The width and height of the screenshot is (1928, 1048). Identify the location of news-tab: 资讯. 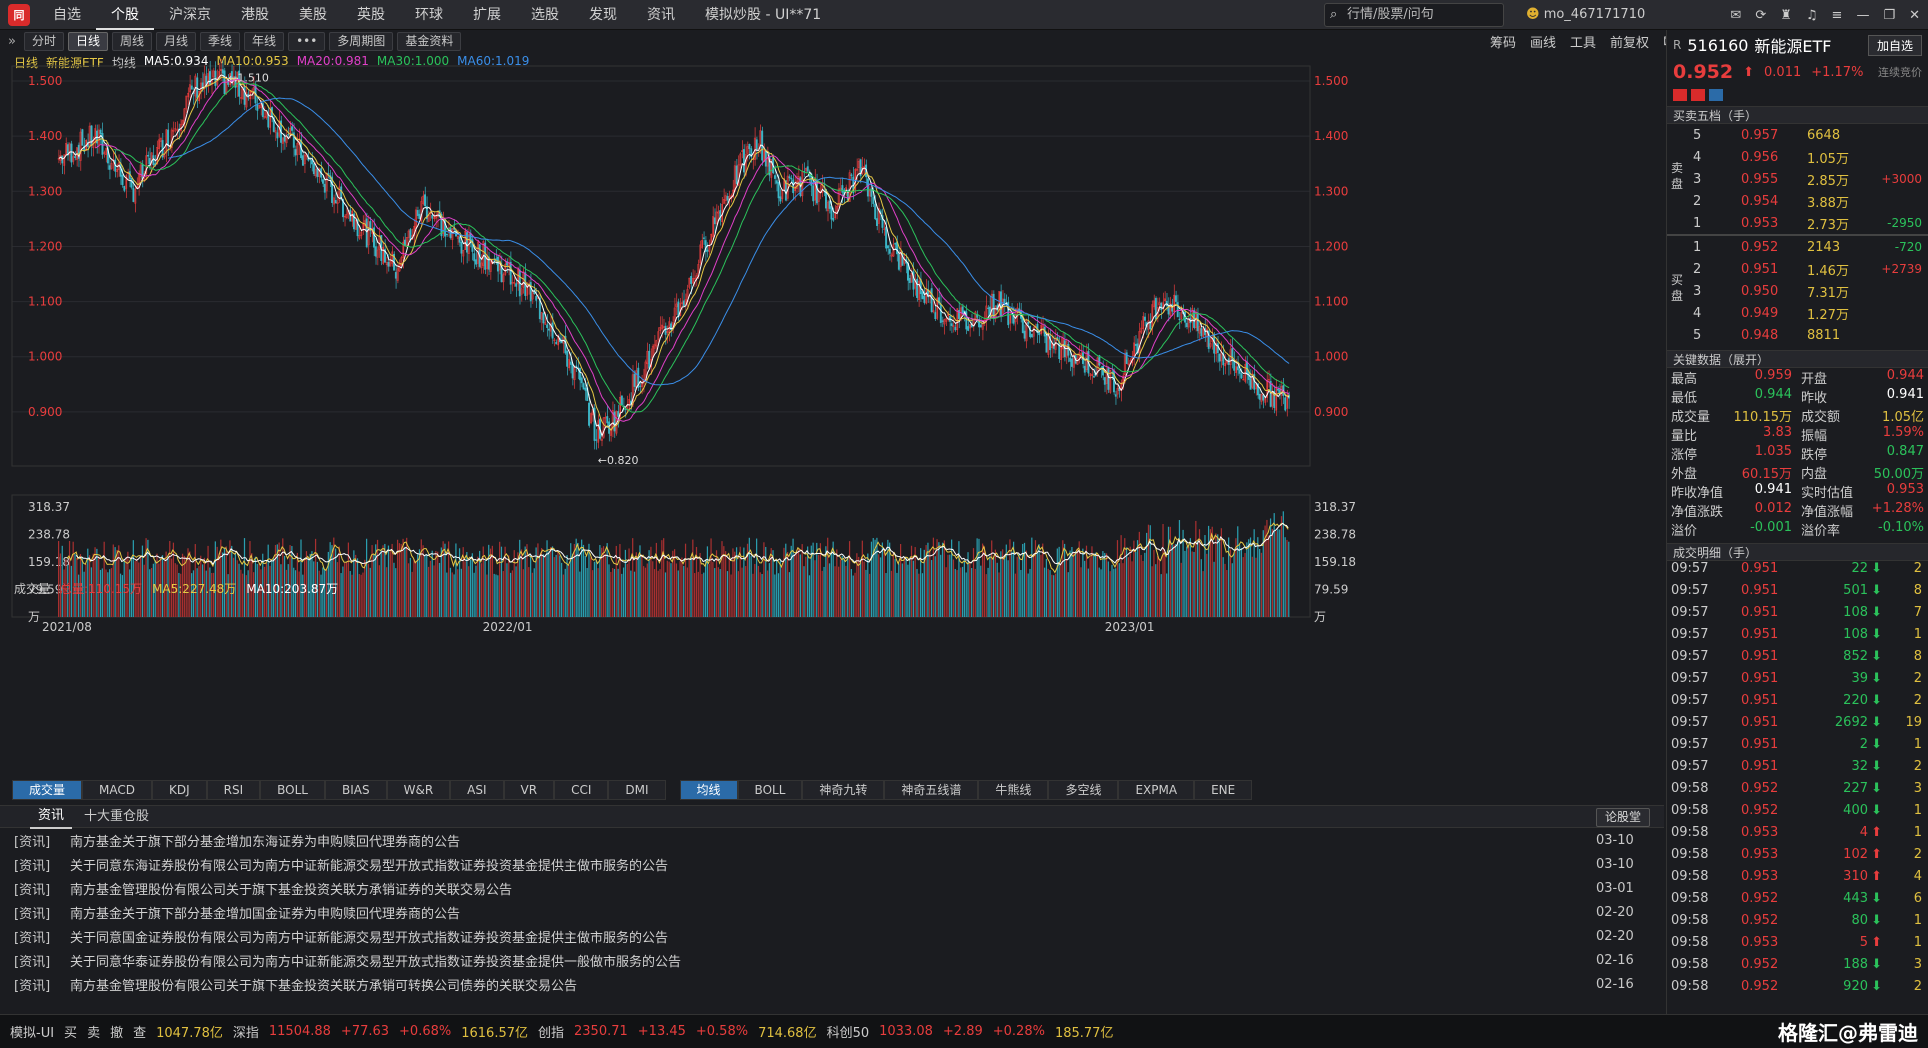
(51, 817).